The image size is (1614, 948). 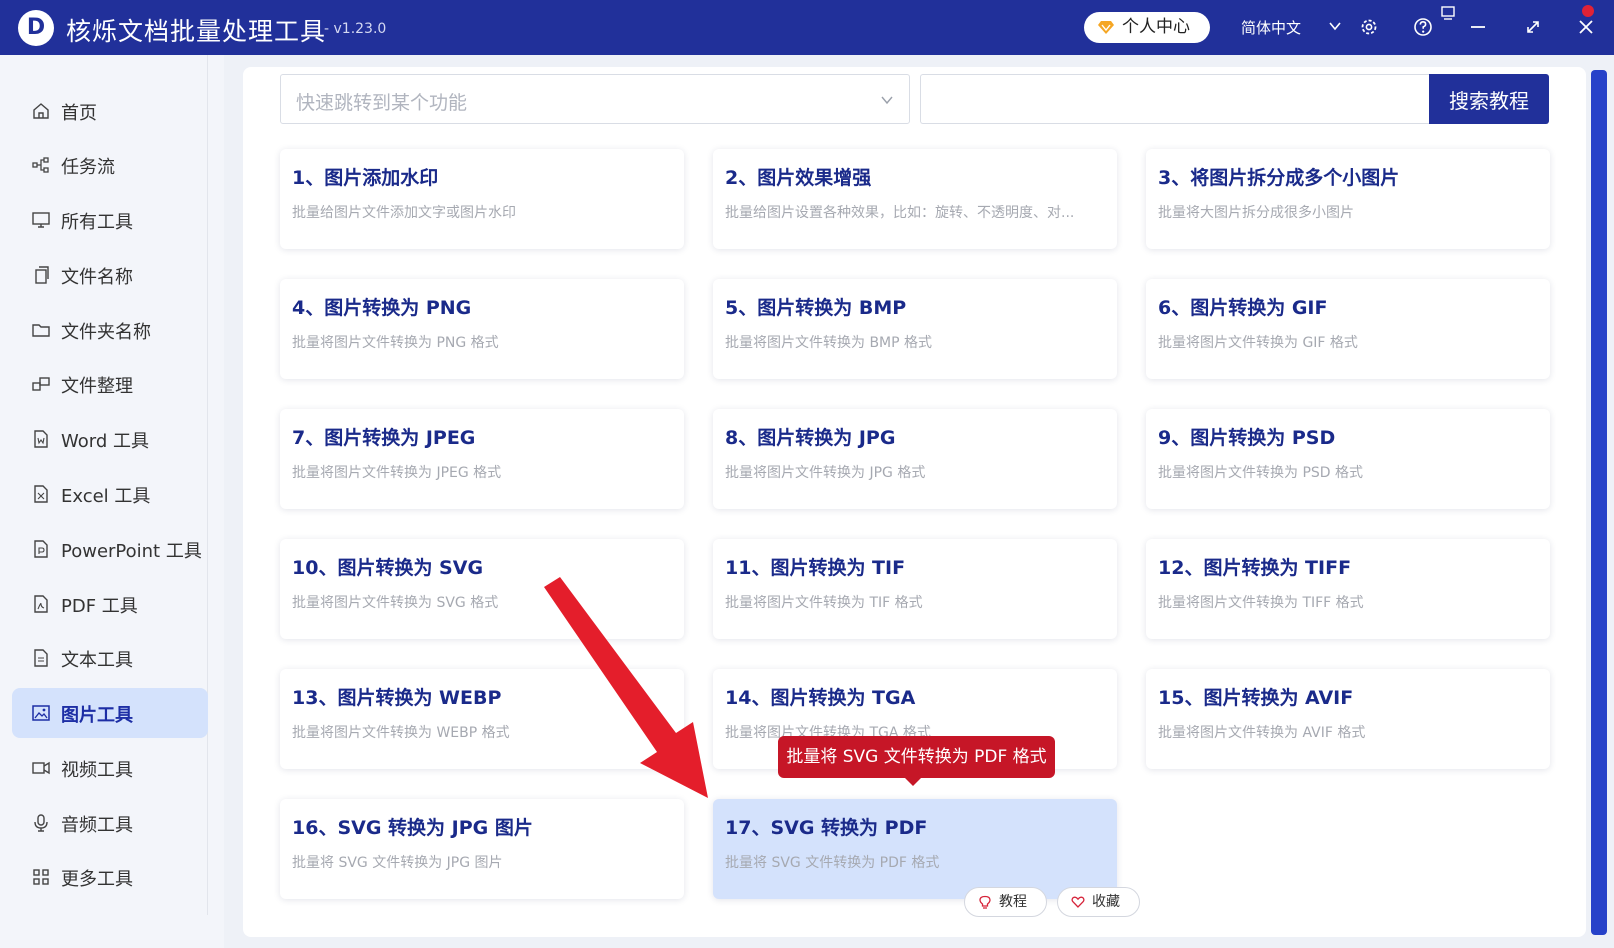 What do you see at coordinates (1489, 99) in the screenshot?
I see `search-tutorial-button: 搜索教程` at bounding box center [1489, 99].